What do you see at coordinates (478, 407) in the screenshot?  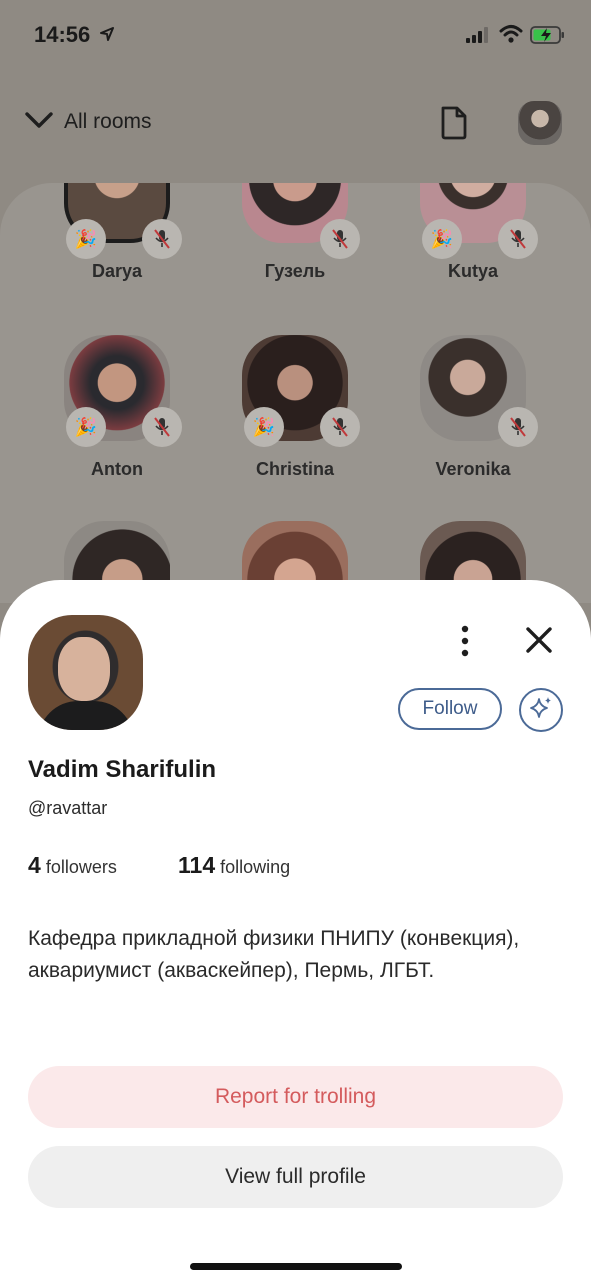 I see `speaker-tile: Veronika` at bounding box center [478, 407].